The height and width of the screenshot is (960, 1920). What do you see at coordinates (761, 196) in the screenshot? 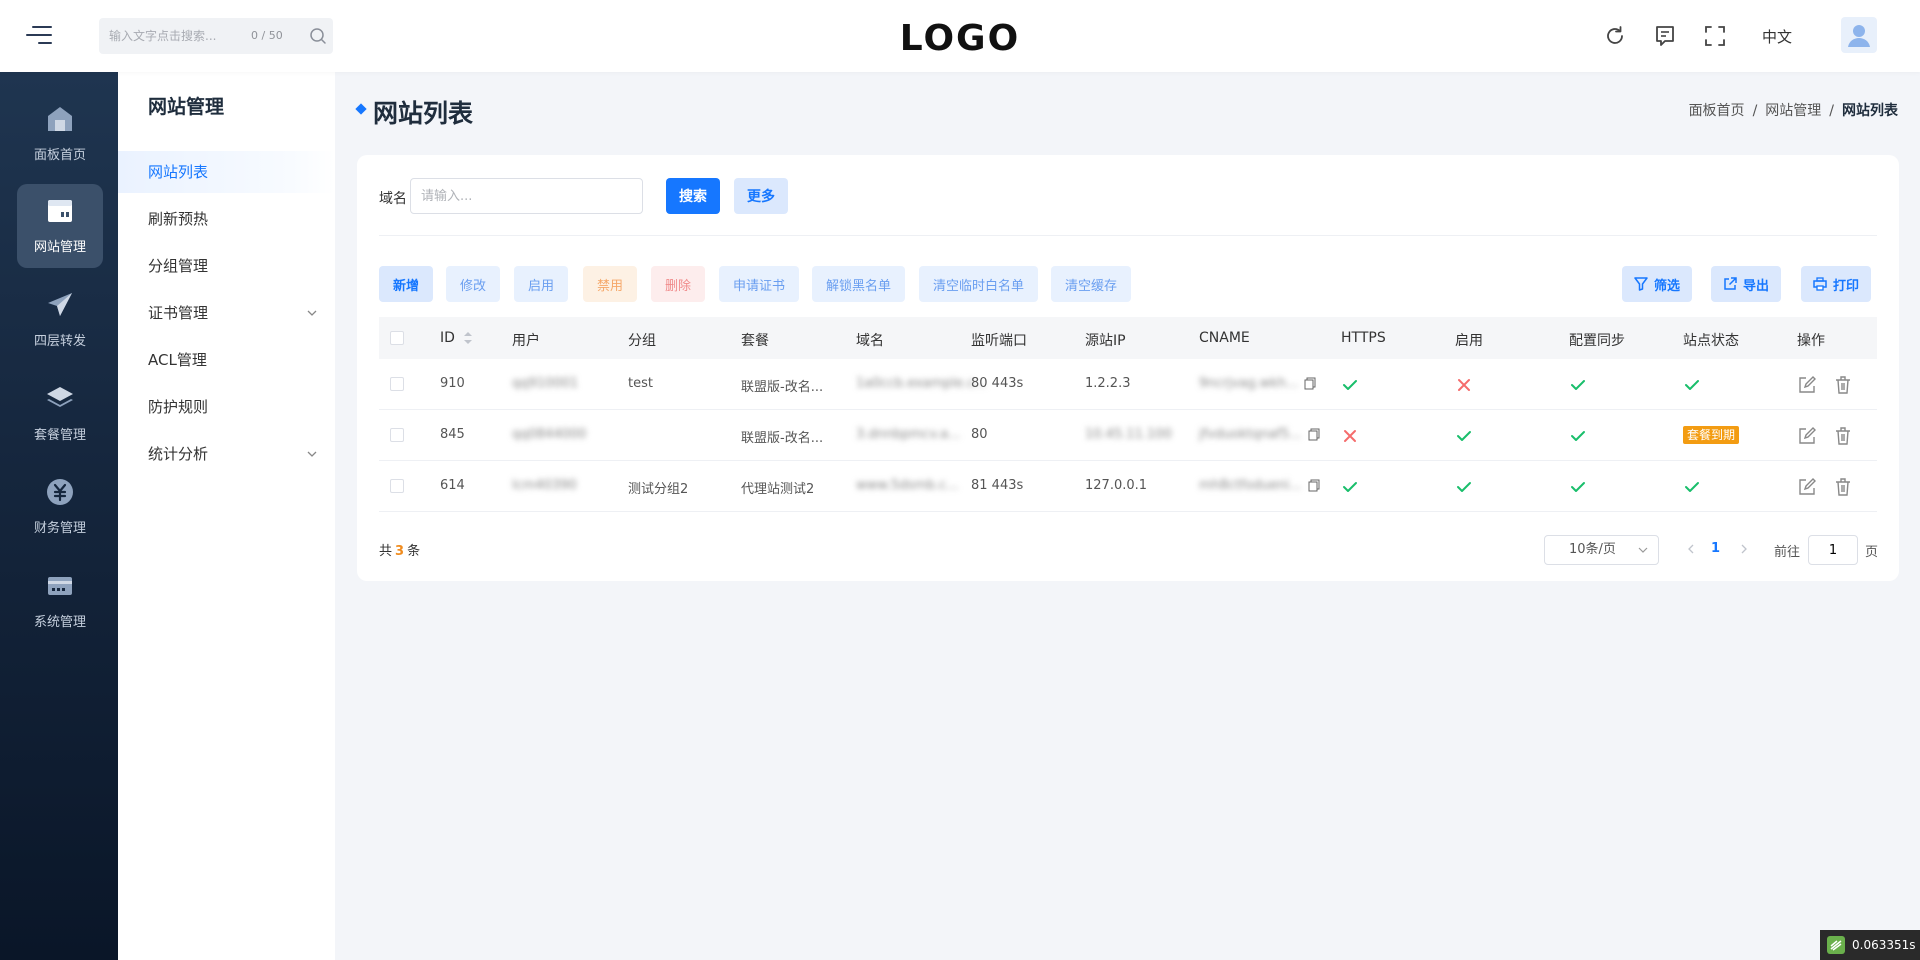
I see `more-button: 更多` at bounding box center [761, 196].